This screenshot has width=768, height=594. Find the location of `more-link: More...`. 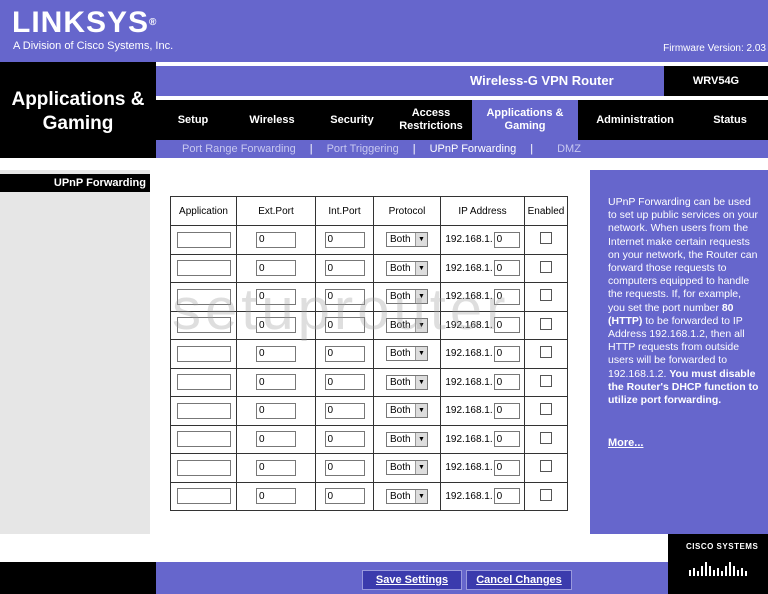

more-link: More... is located at coordinates (625, 443).